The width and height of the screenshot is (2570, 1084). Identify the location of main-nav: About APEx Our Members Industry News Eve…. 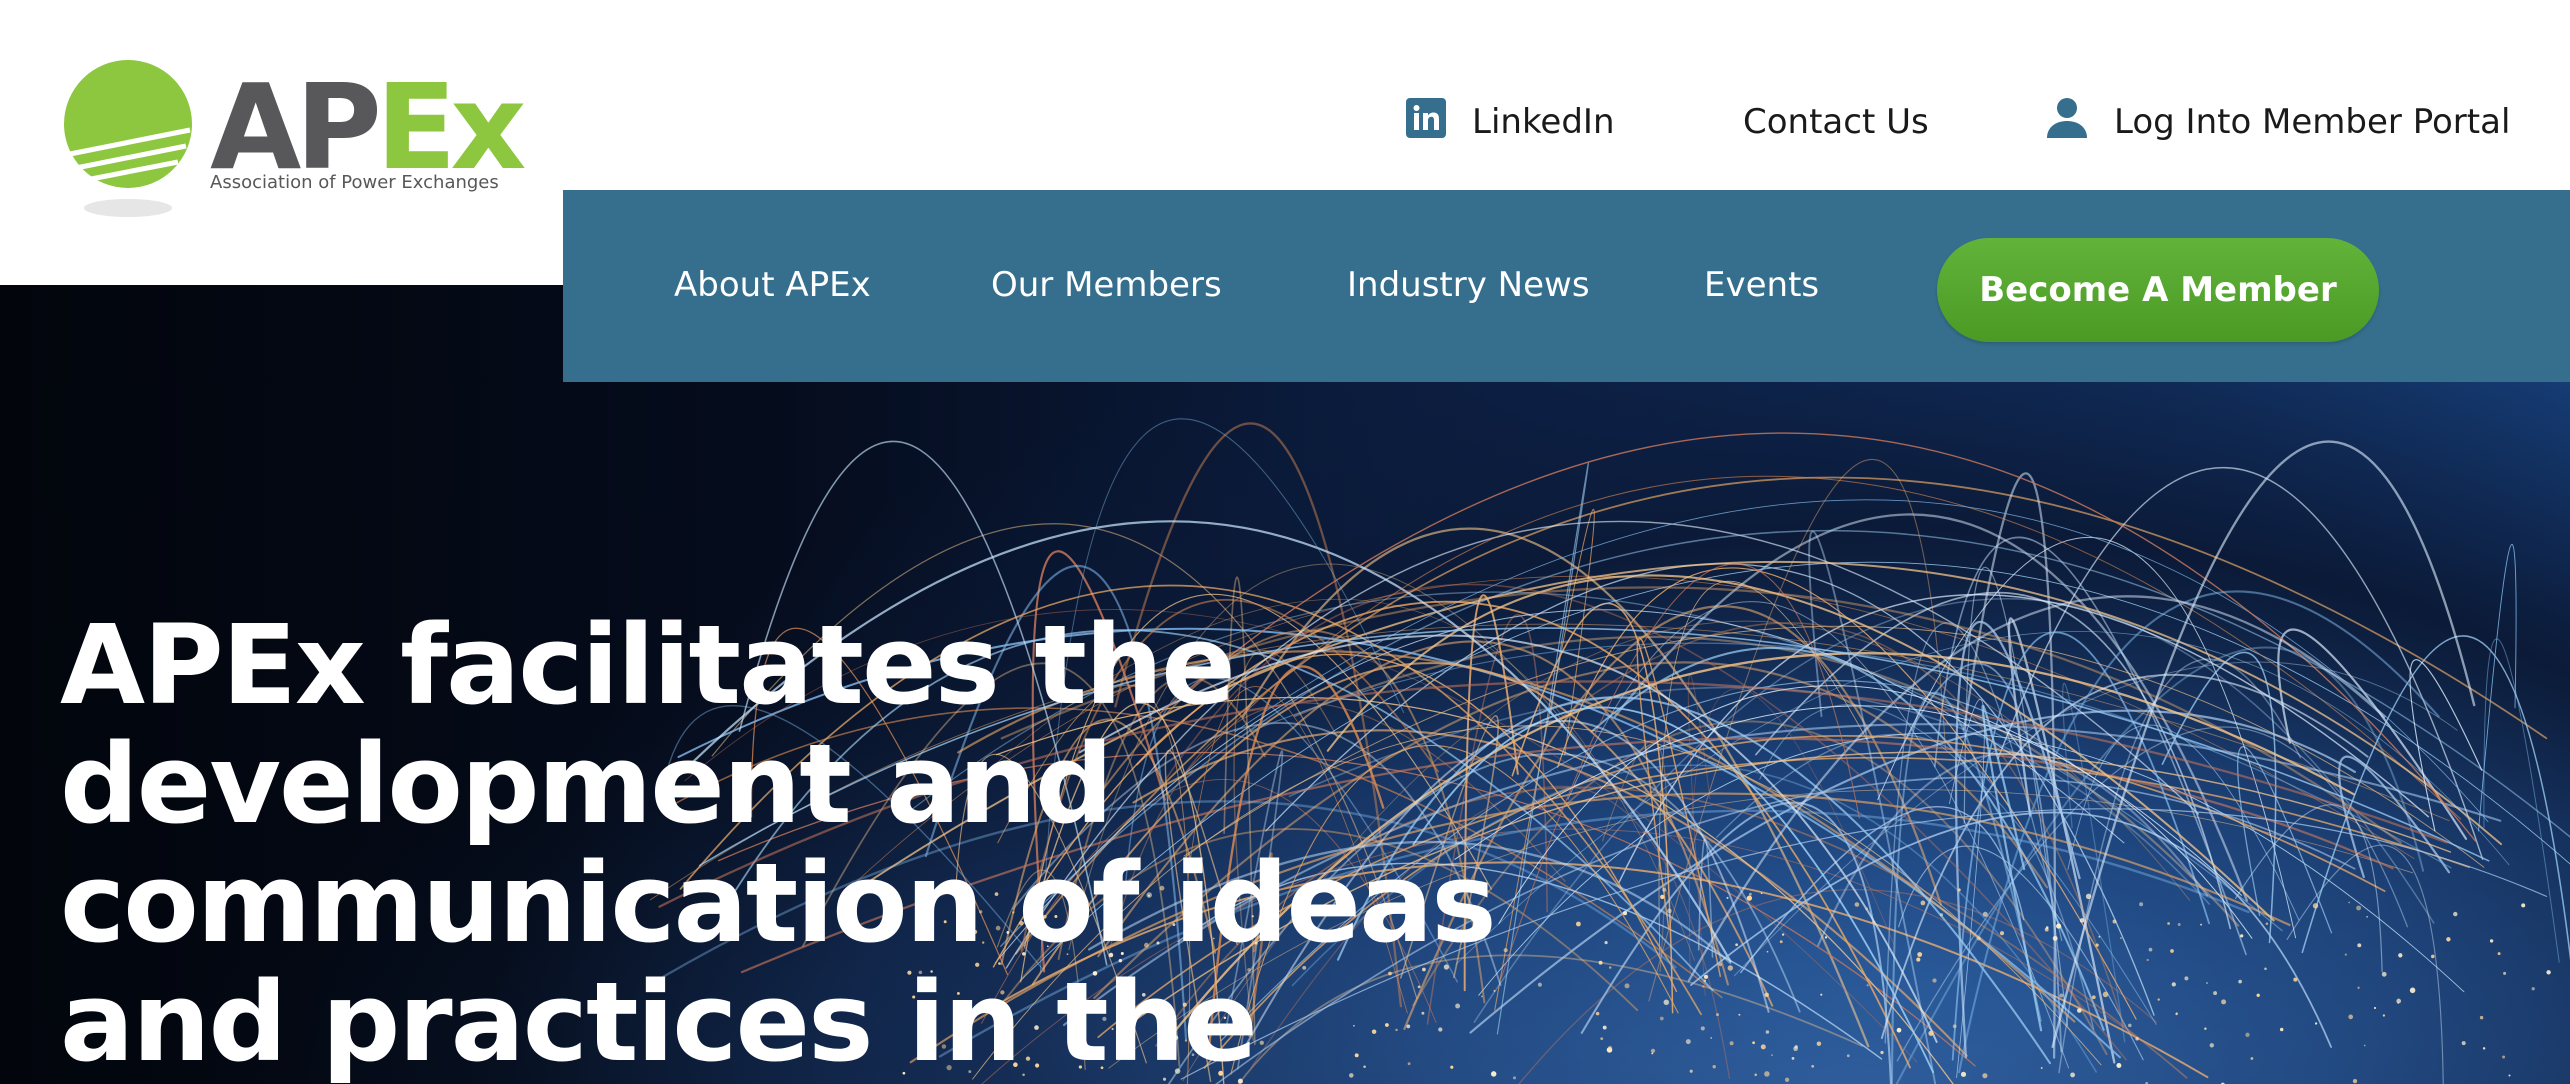
(1566, 286).